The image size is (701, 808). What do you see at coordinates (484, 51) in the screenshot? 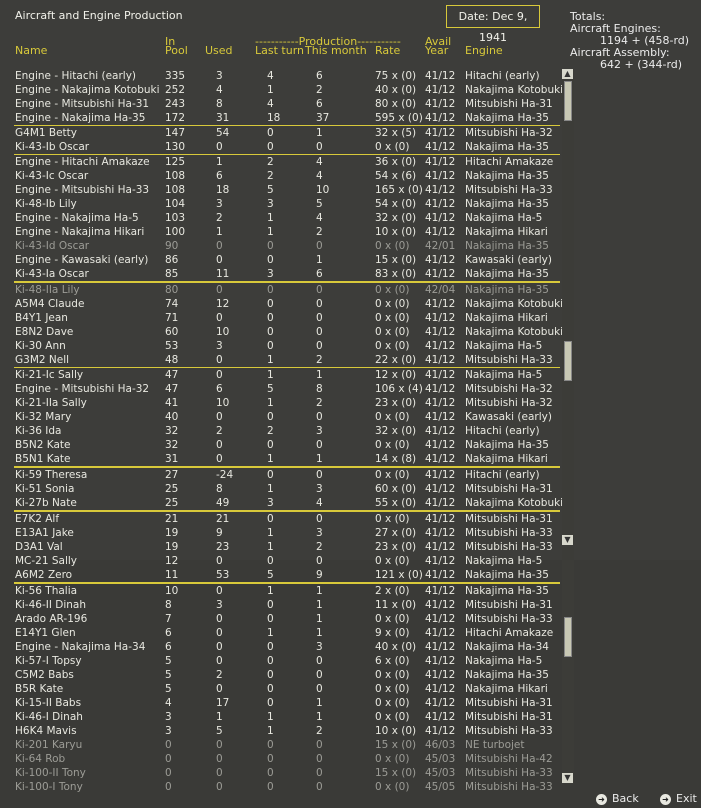
I see `header-engine: Engine` at bounding box center [484, 51].